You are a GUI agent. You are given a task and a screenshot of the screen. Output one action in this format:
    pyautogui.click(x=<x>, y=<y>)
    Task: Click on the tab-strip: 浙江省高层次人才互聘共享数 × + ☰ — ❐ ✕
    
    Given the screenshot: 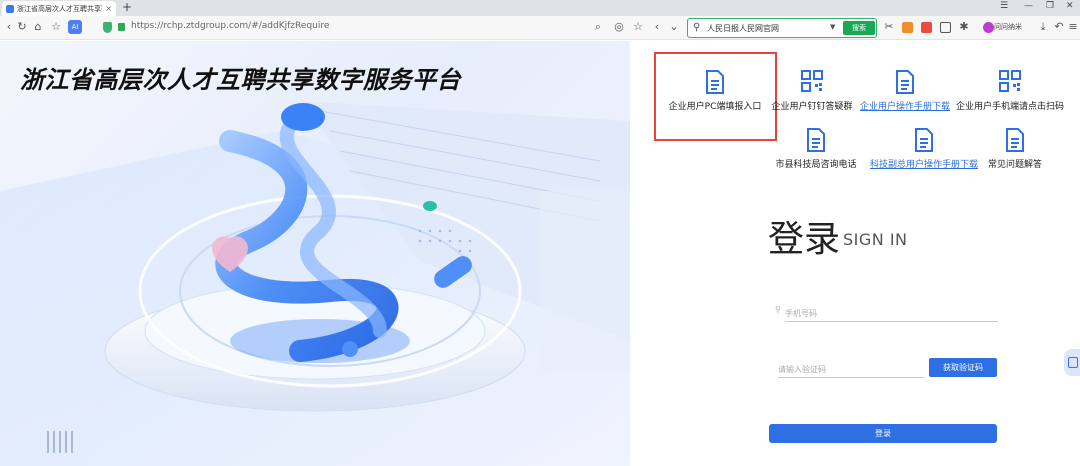 What is the action you would take?
    pyautogui.click(x=540, y=8)
    